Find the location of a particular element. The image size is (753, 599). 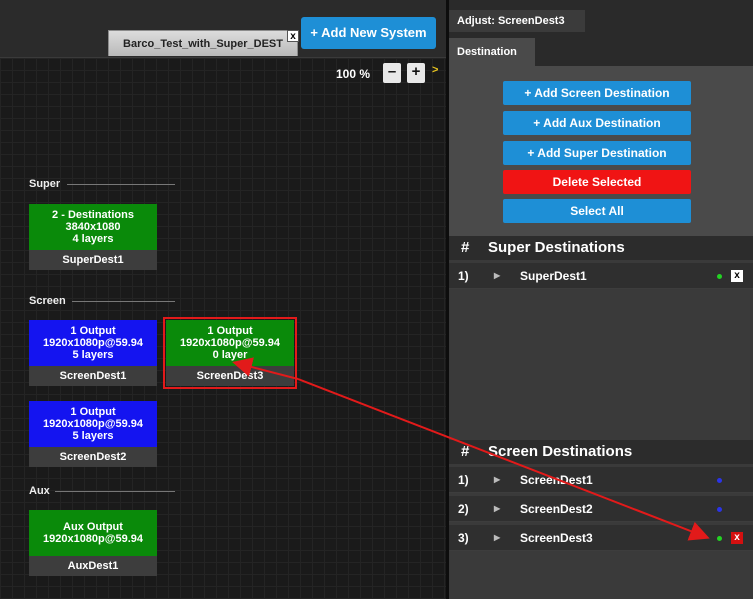

zoom-in-button: + is located at coordinates (416, 73).